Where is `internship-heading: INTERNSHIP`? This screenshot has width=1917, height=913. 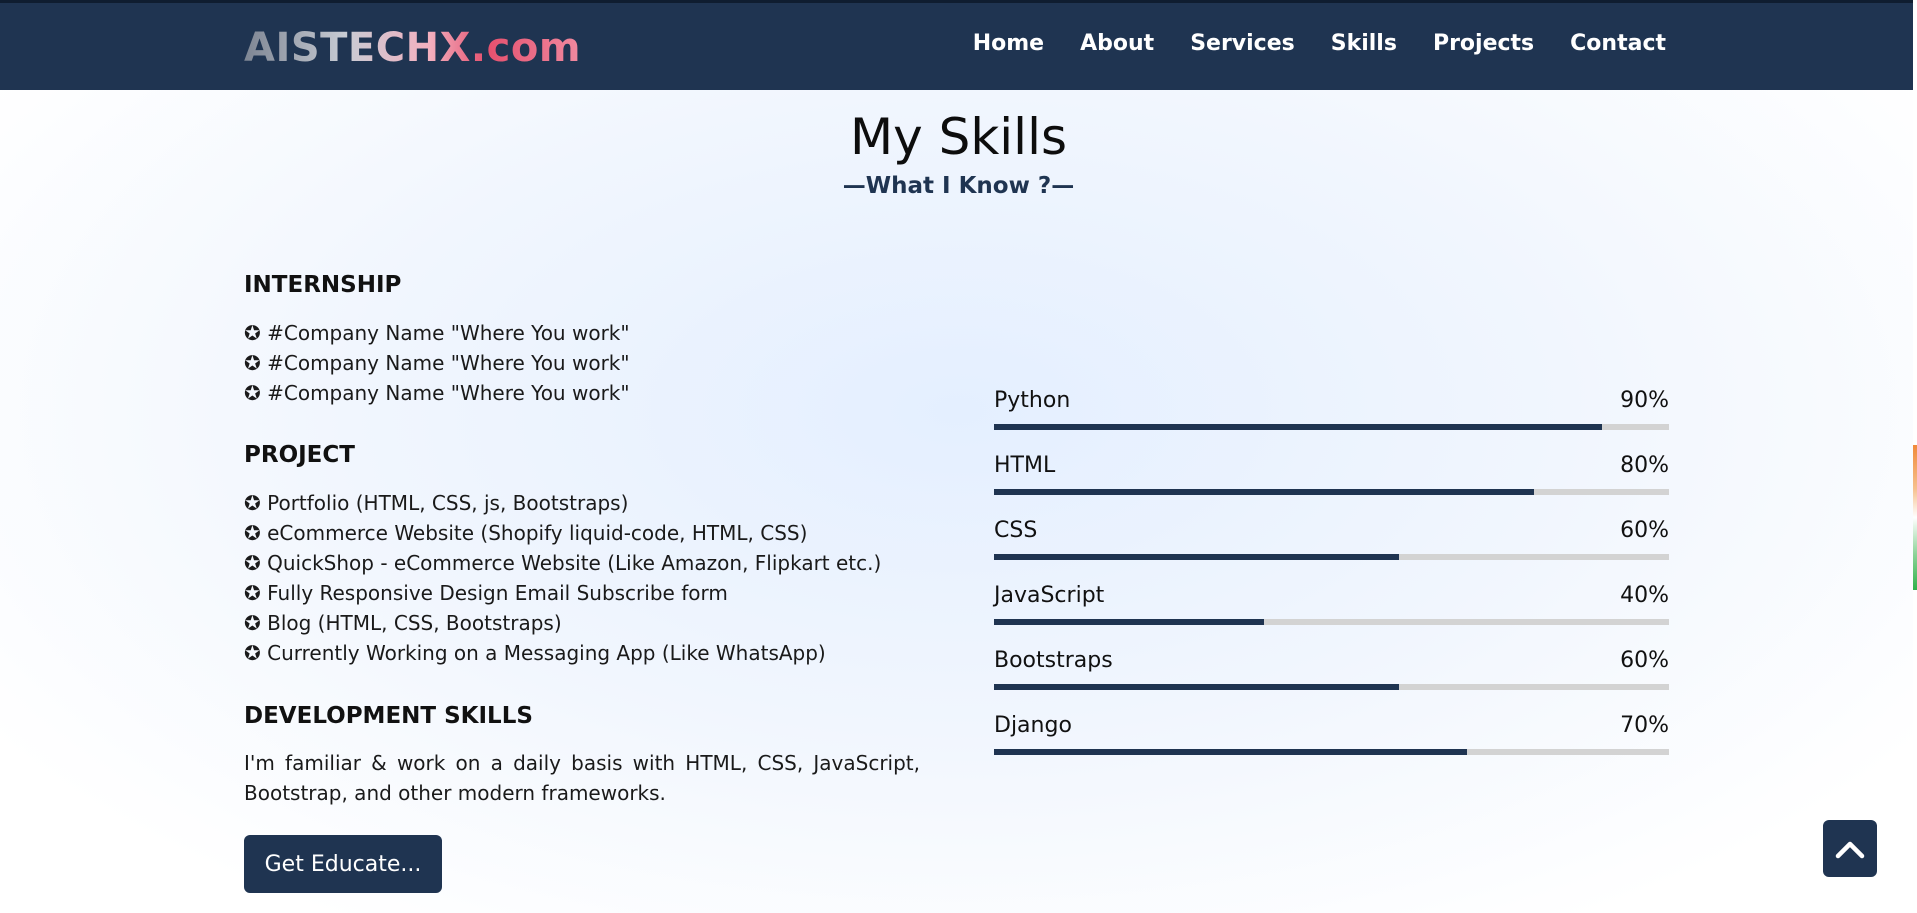 internship-heading: INTERNSHIP is located at coordinates (323, 285).